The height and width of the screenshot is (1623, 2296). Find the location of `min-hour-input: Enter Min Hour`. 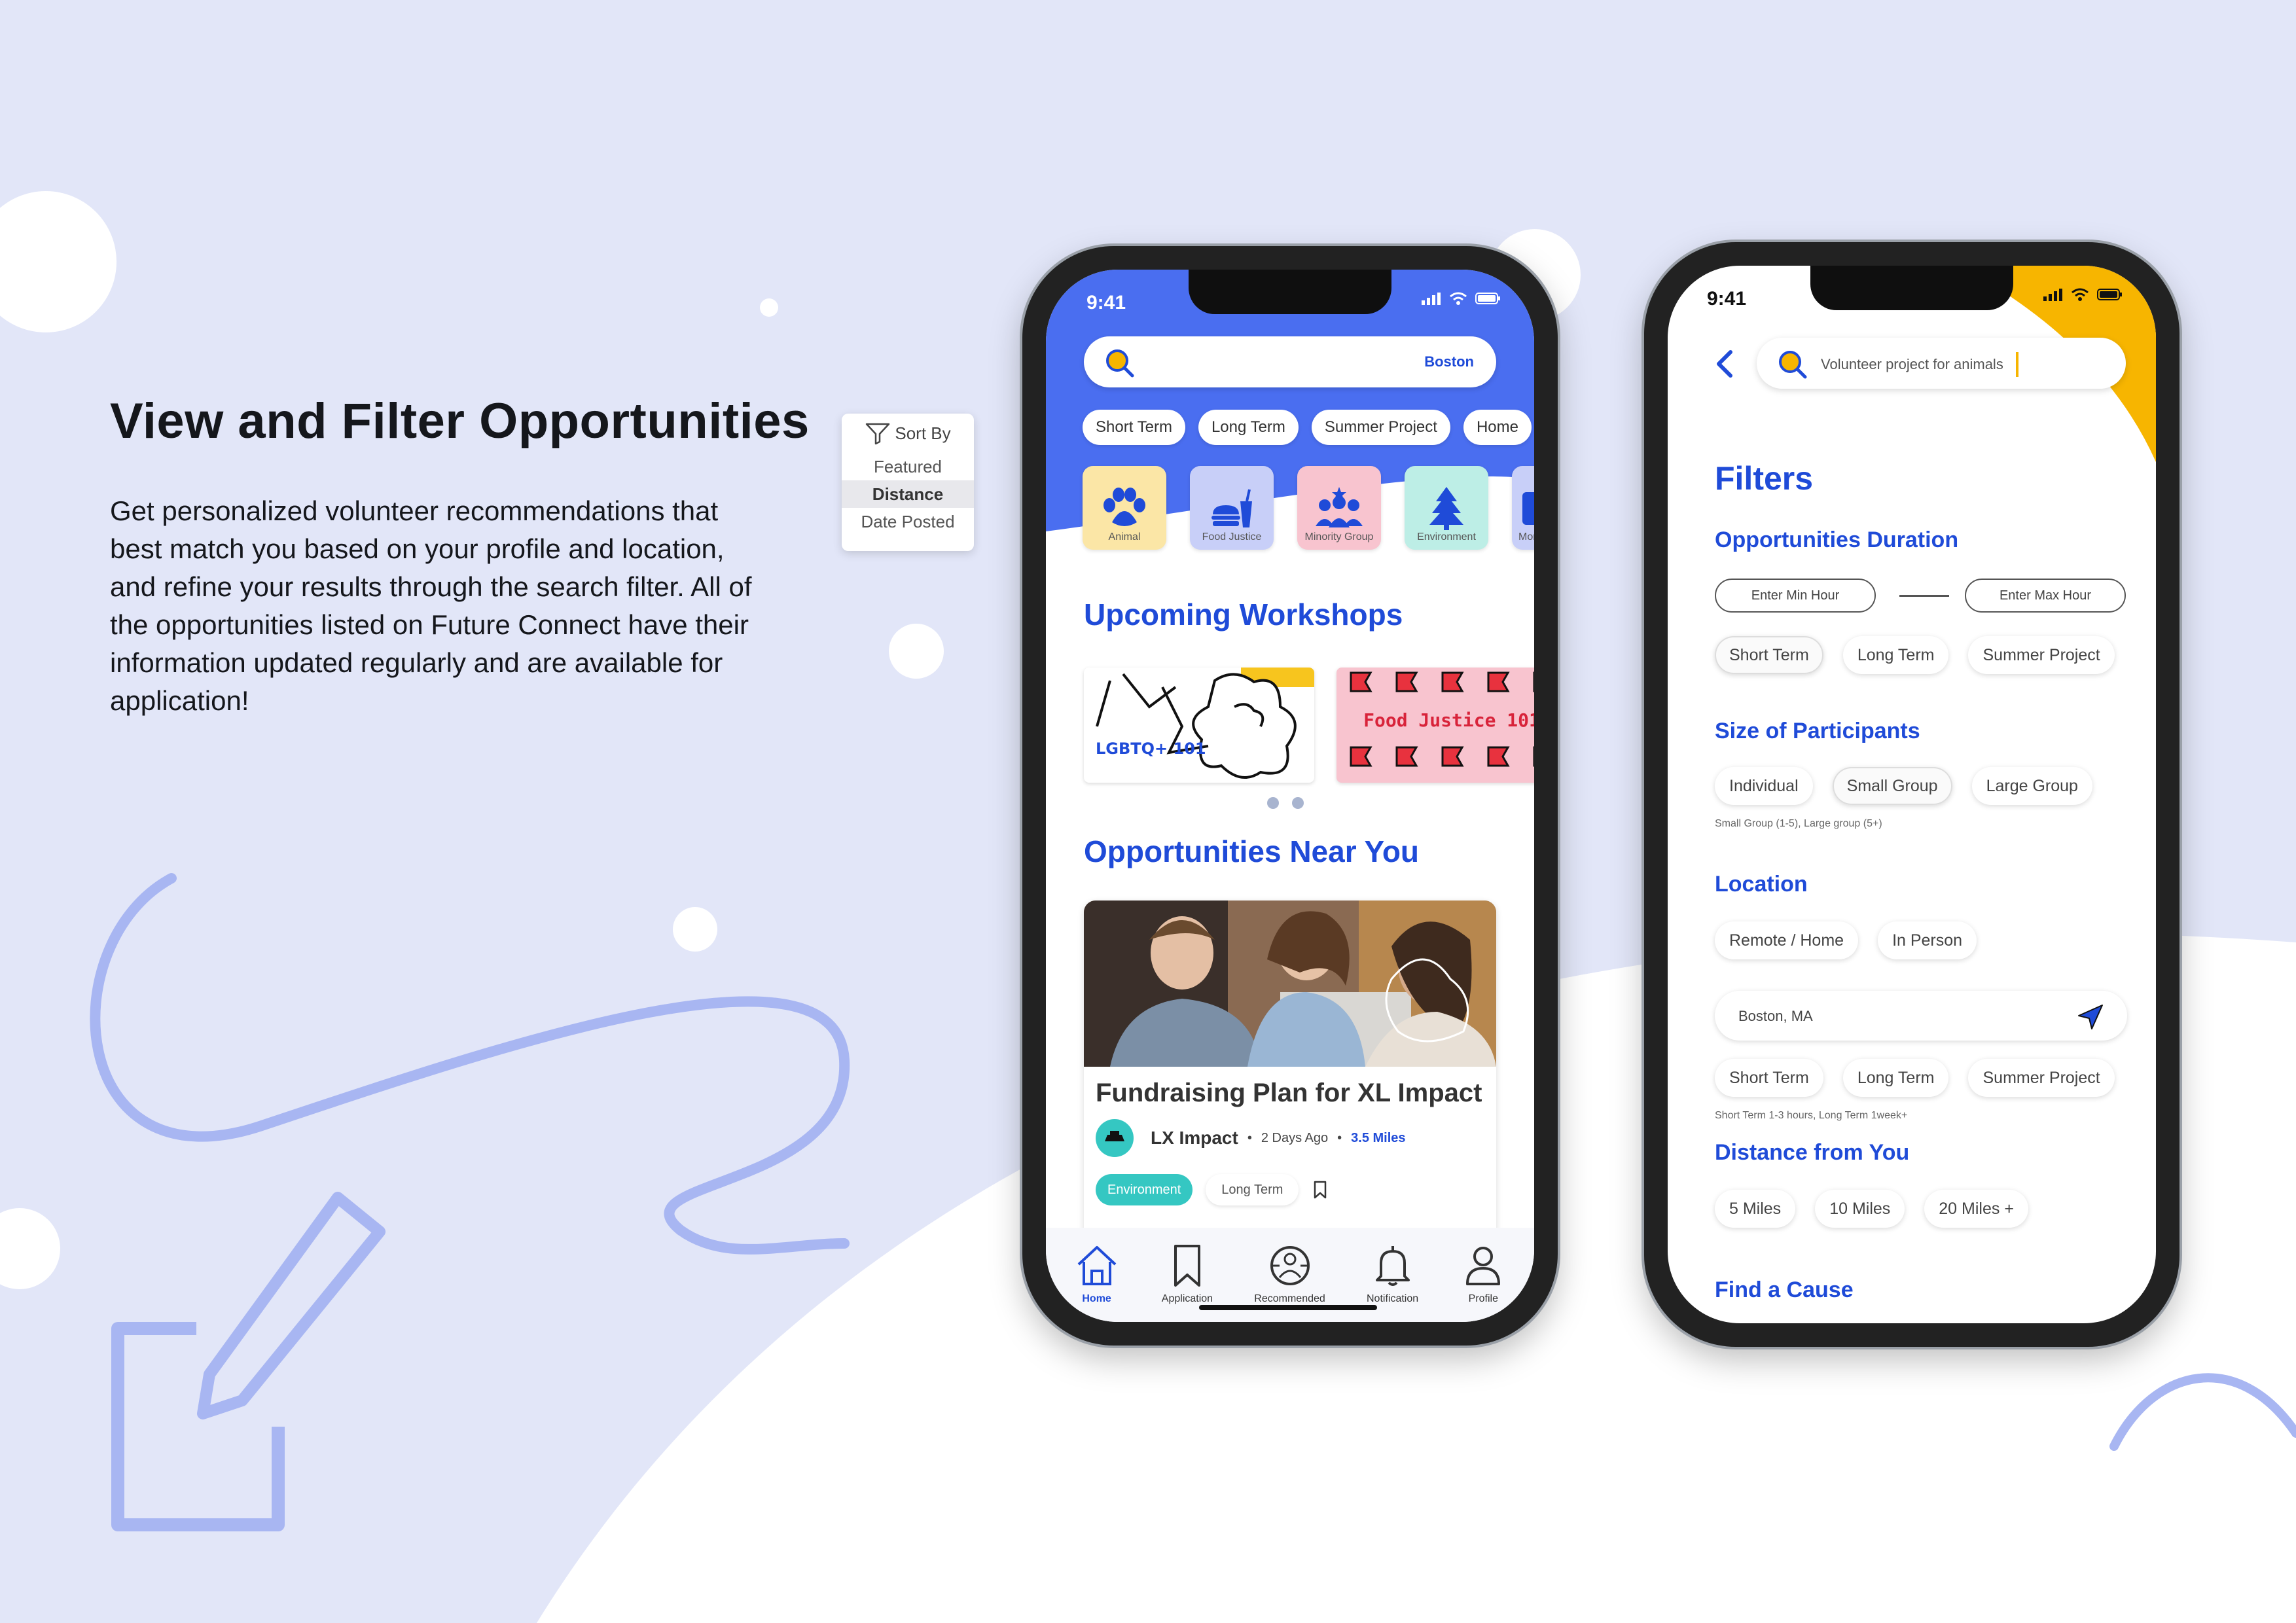

min-hour-input: Enter Min Hour is located at coordinates (1795, 596).